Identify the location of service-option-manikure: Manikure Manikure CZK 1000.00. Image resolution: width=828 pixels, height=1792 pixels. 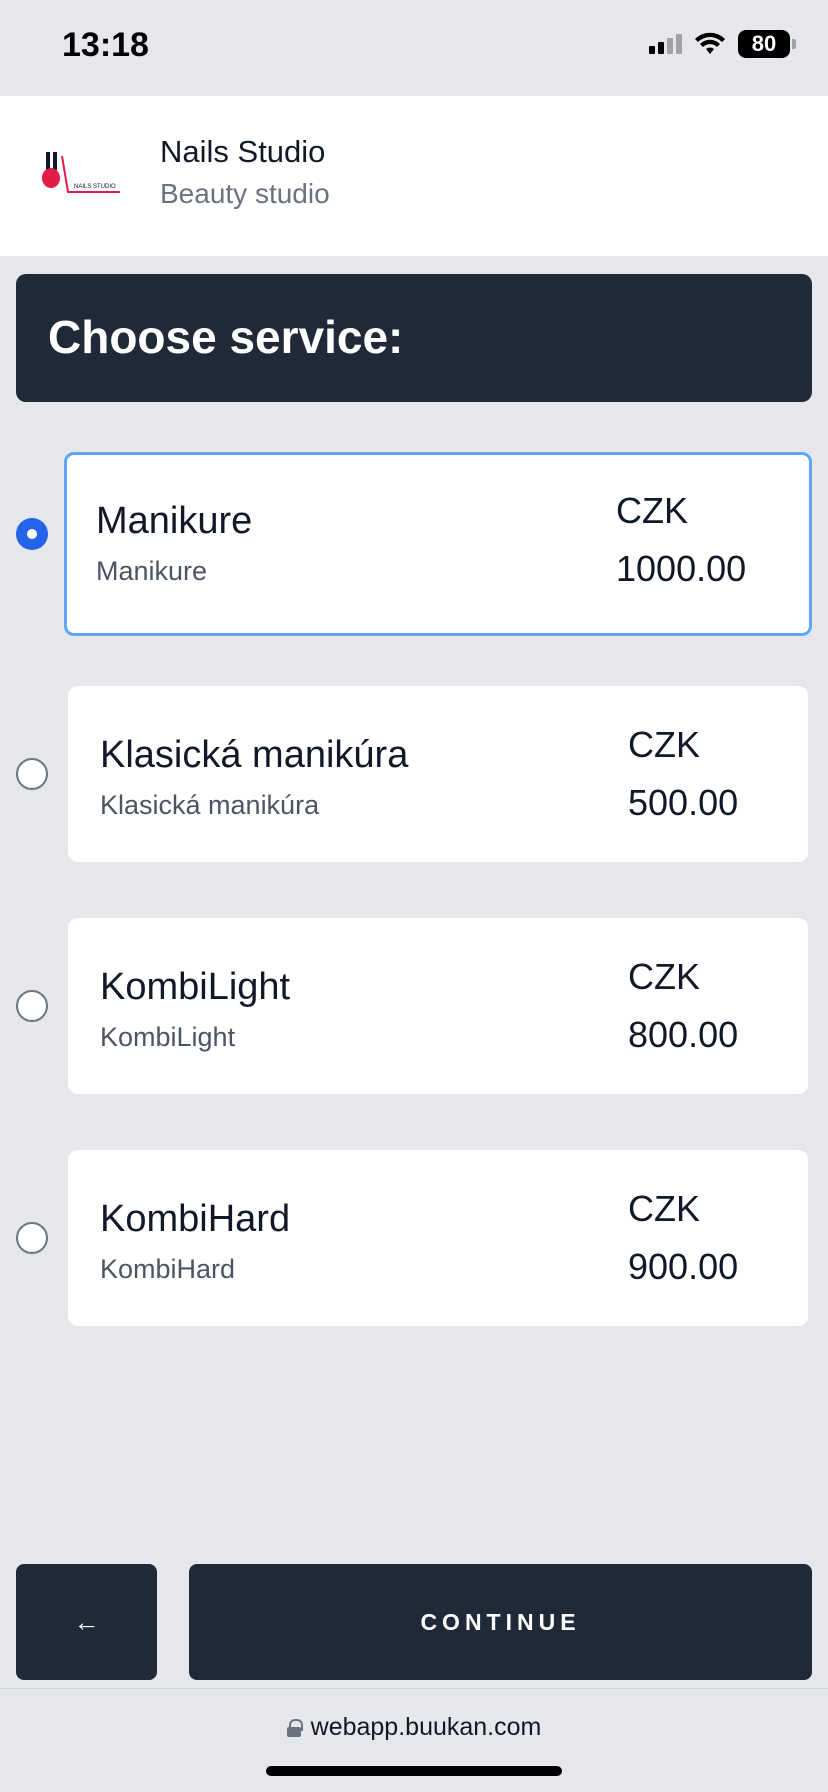
(414, 544).